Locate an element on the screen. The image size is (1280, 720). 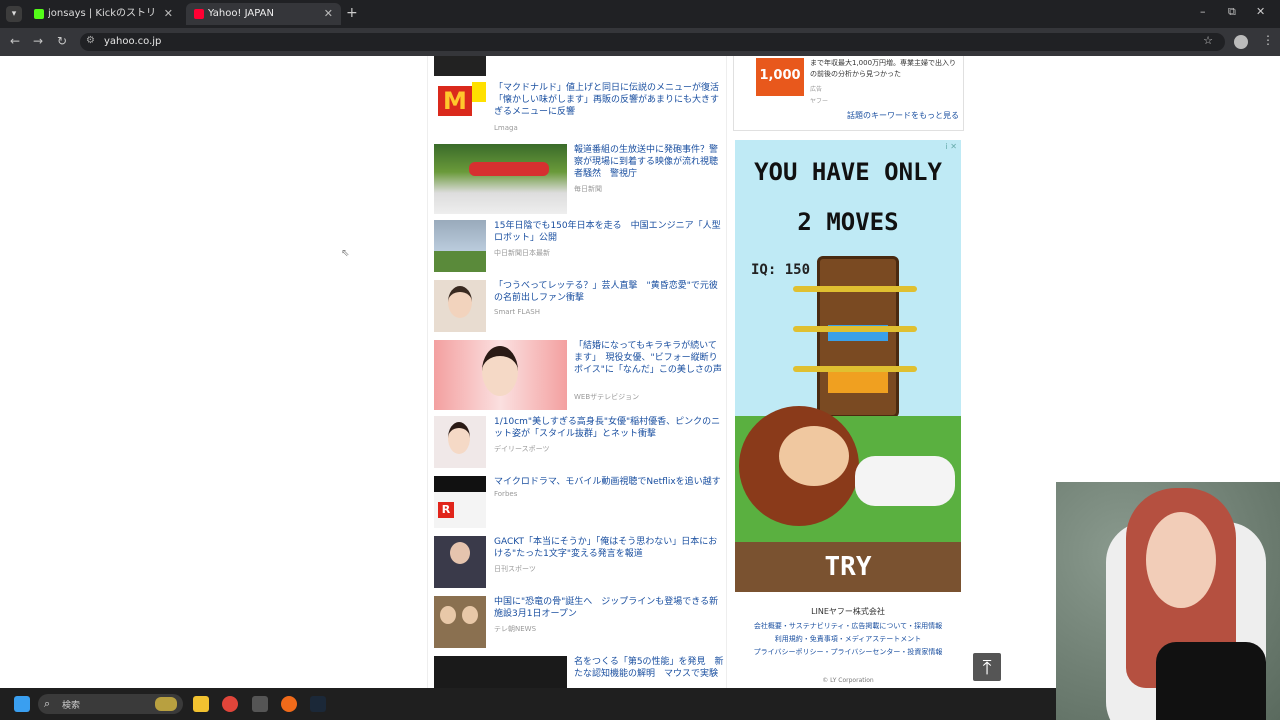
tab-title: jonsays | Kickのストリ is located at coordinates (102, 13).